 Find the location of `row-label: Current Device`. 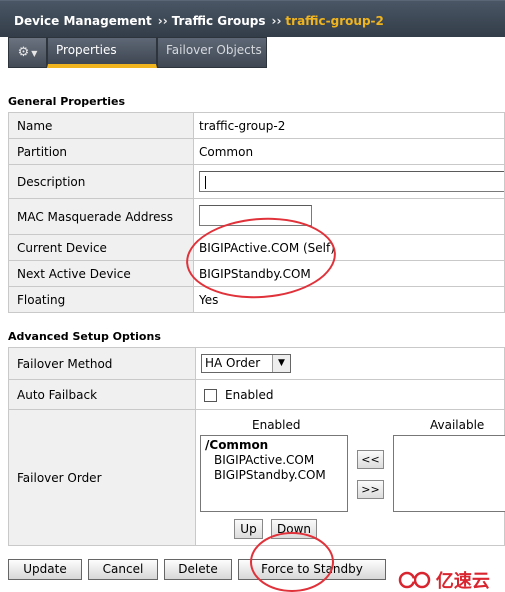

row-label: Current Device is located at coordinates (101, 247).